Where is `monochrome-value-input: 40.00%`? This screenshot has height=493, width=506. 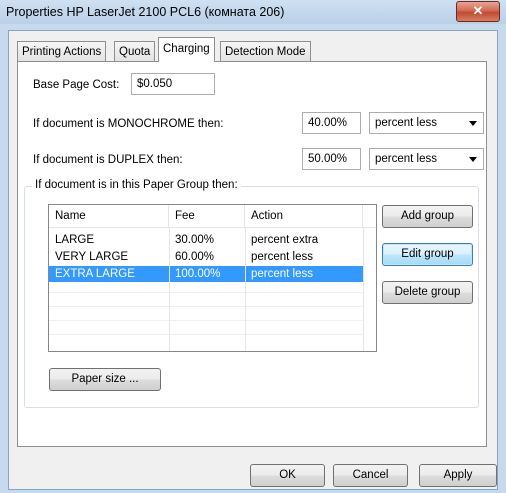 monochrome-value-input: 40.00% is located at coordinates (331, 123).